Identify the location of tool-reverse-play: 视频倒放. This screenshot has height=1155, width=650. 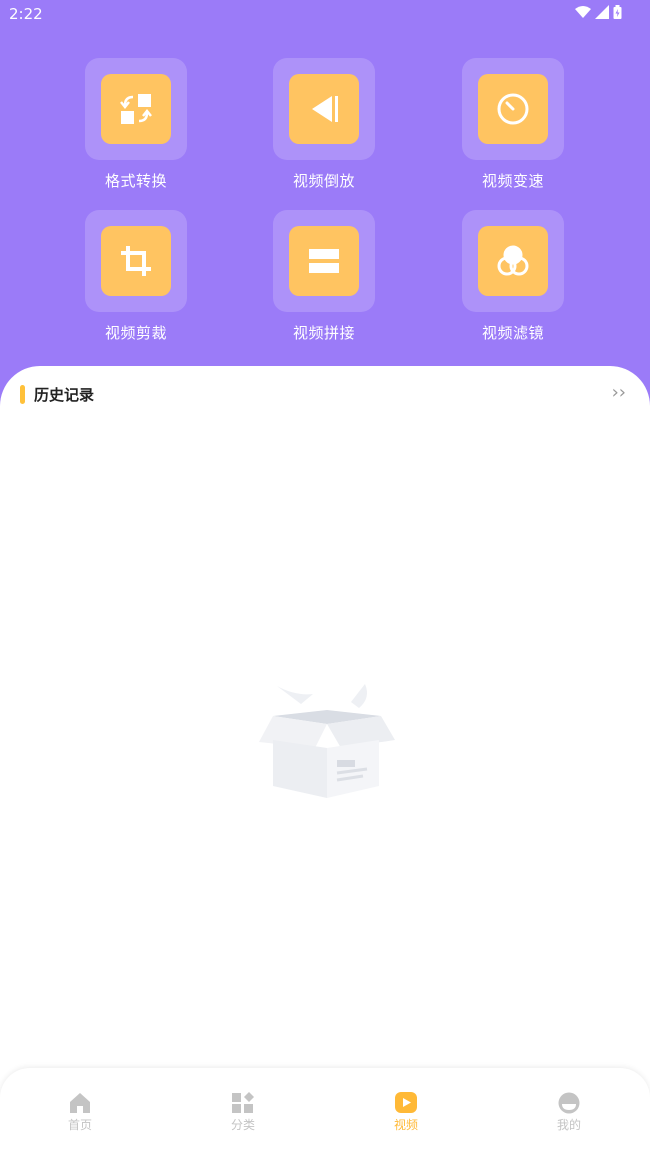
(324, 124).